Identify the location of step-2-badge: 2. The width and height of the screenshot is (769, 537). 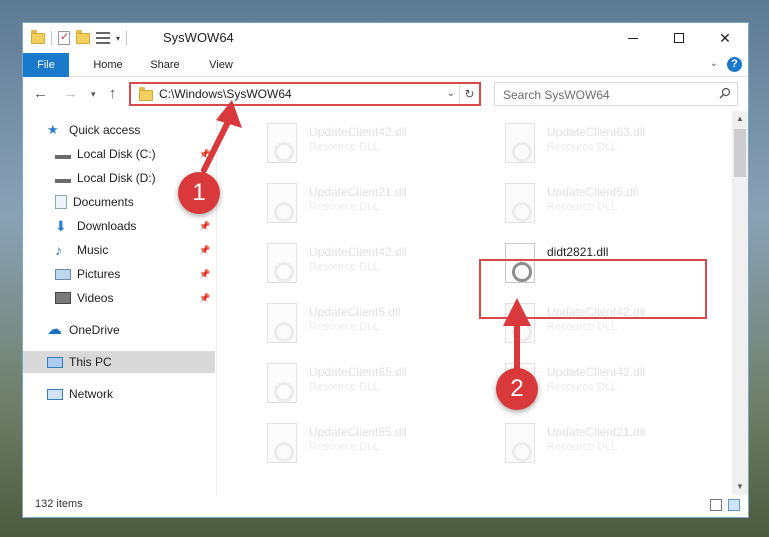
(517, 389).